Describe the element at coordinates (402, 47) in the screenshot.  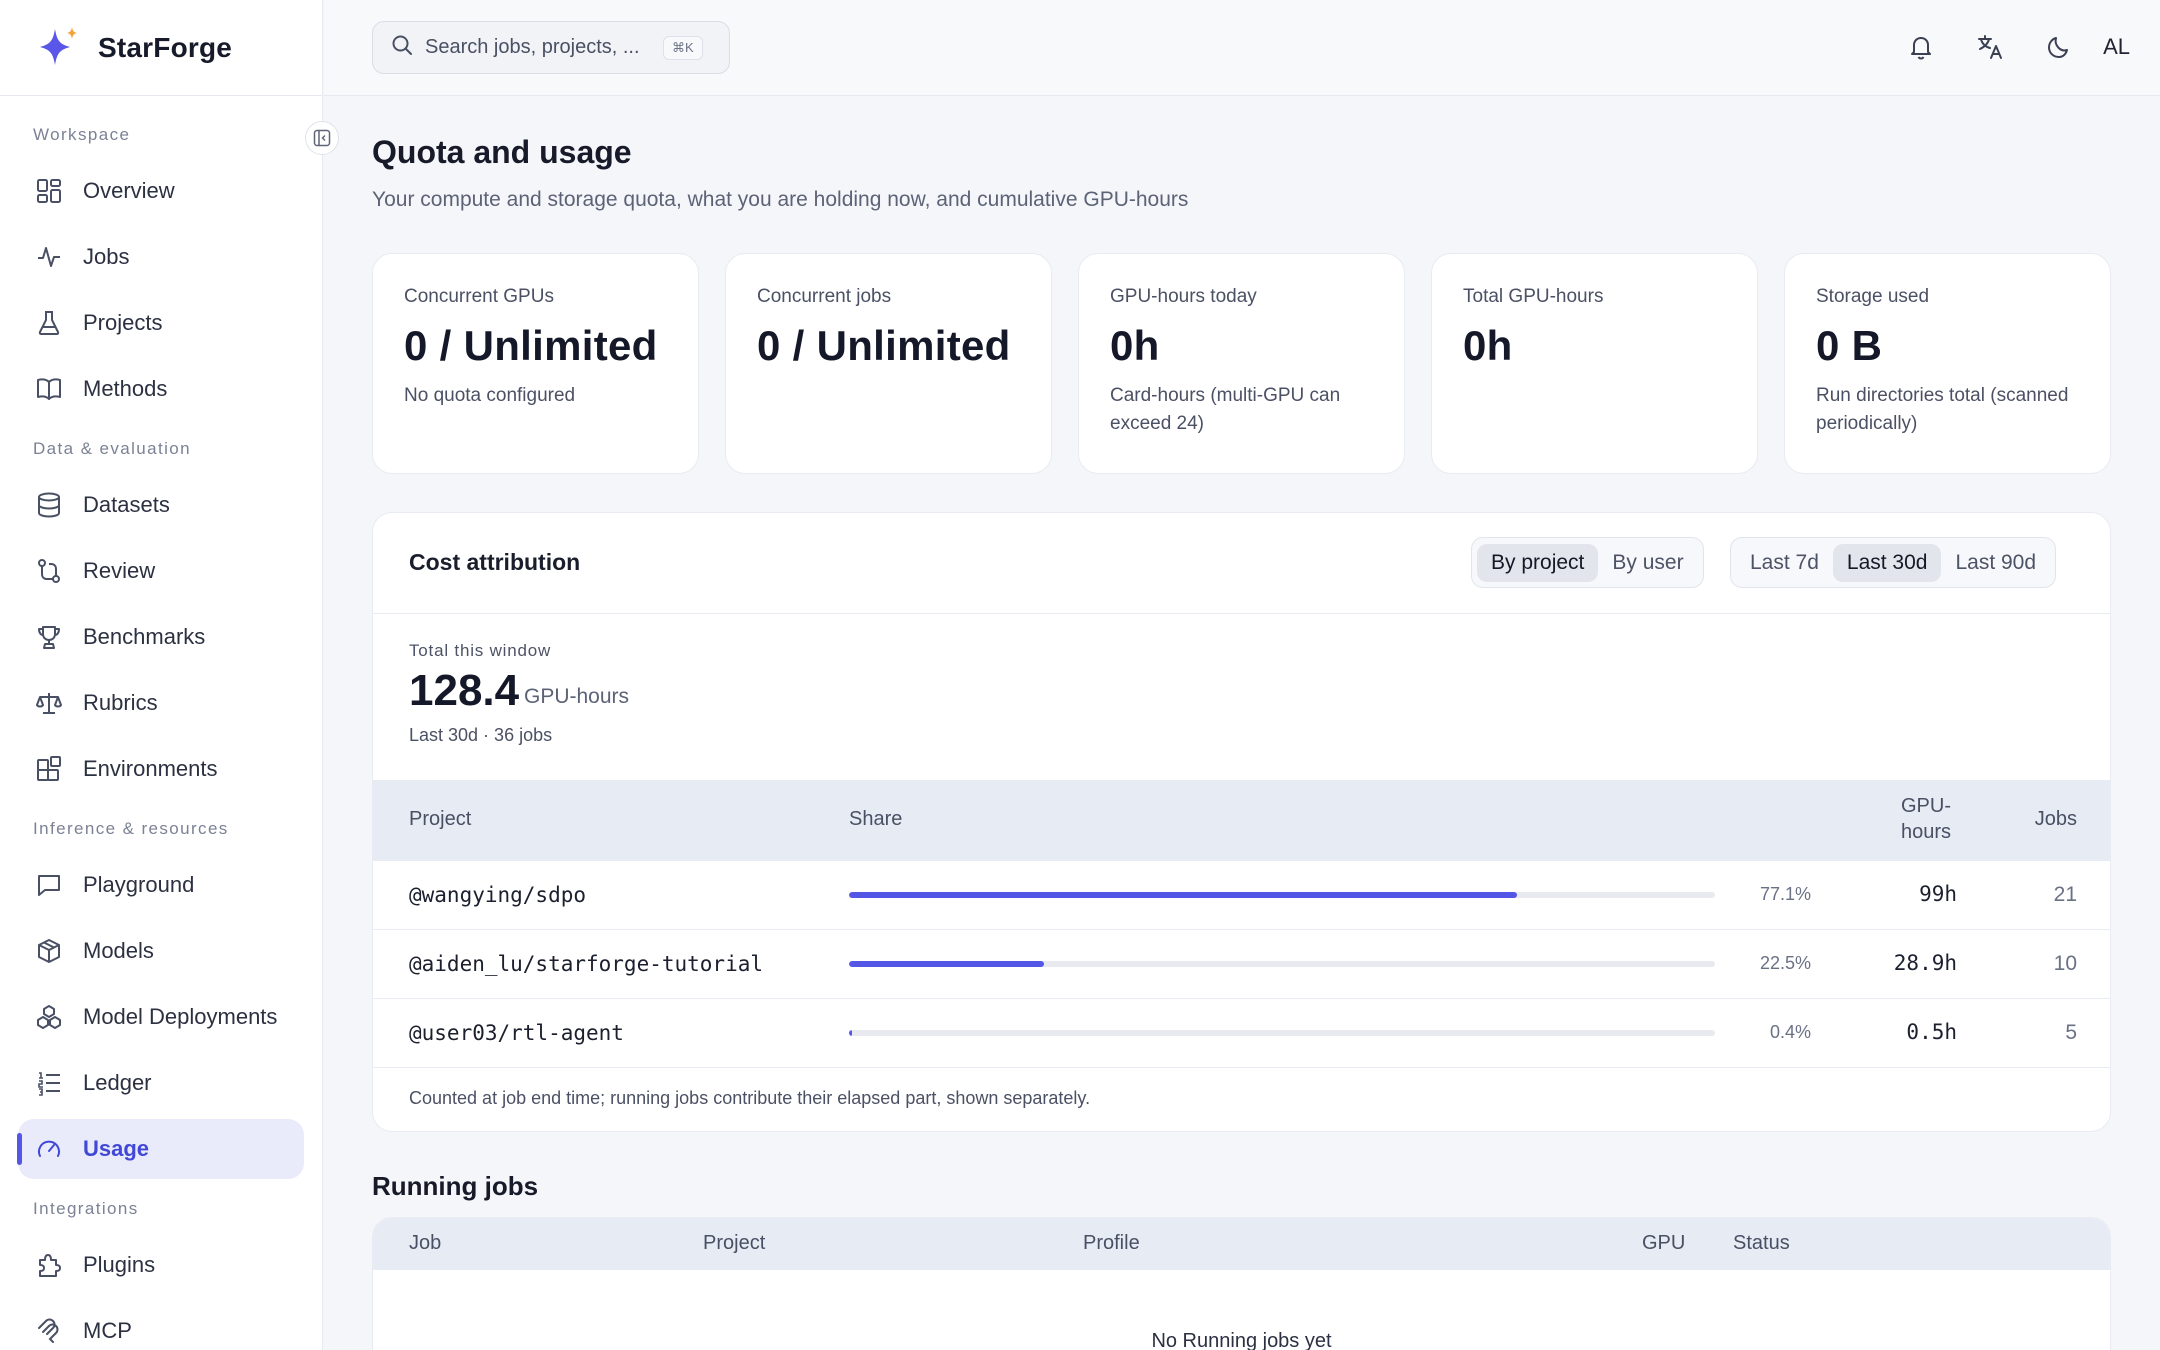
I see `search-icon` at that location.